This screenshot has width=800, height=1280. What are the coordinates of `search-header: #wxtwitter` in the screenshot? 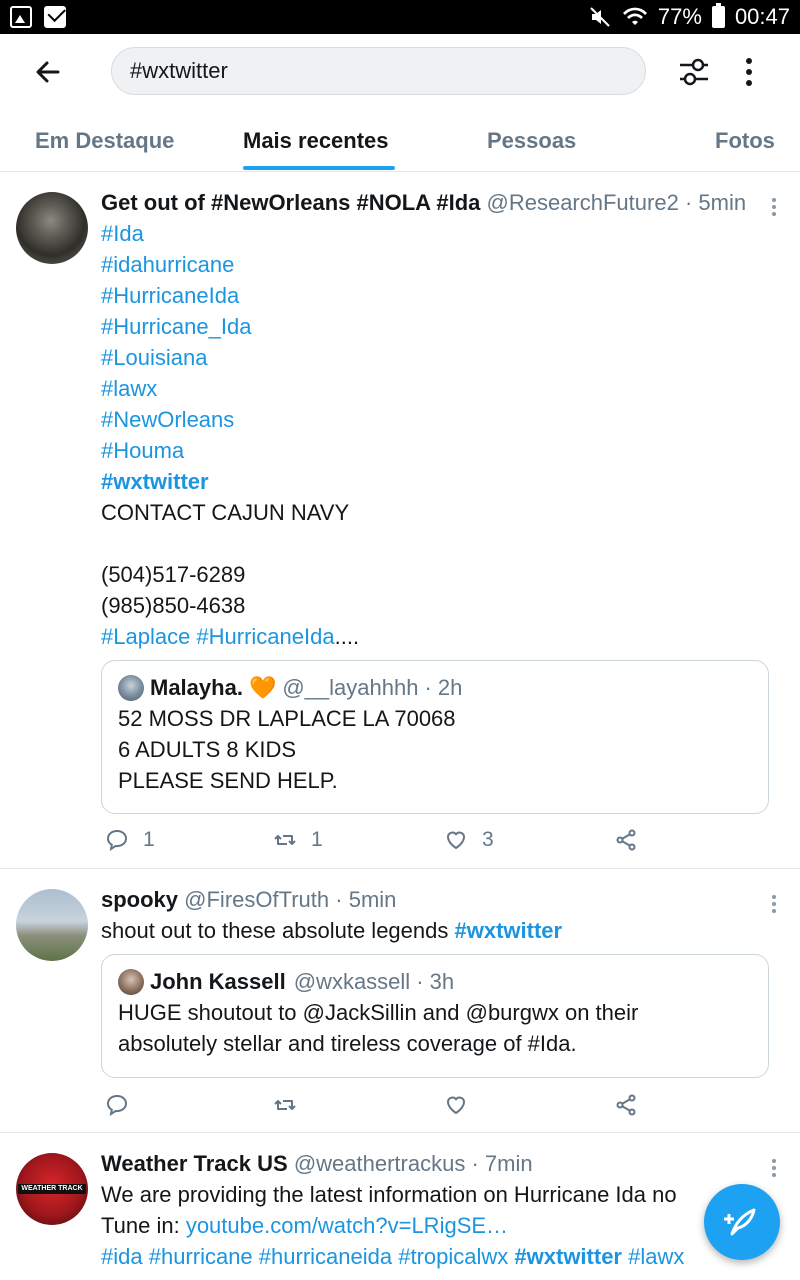 It's located at (400, 72).